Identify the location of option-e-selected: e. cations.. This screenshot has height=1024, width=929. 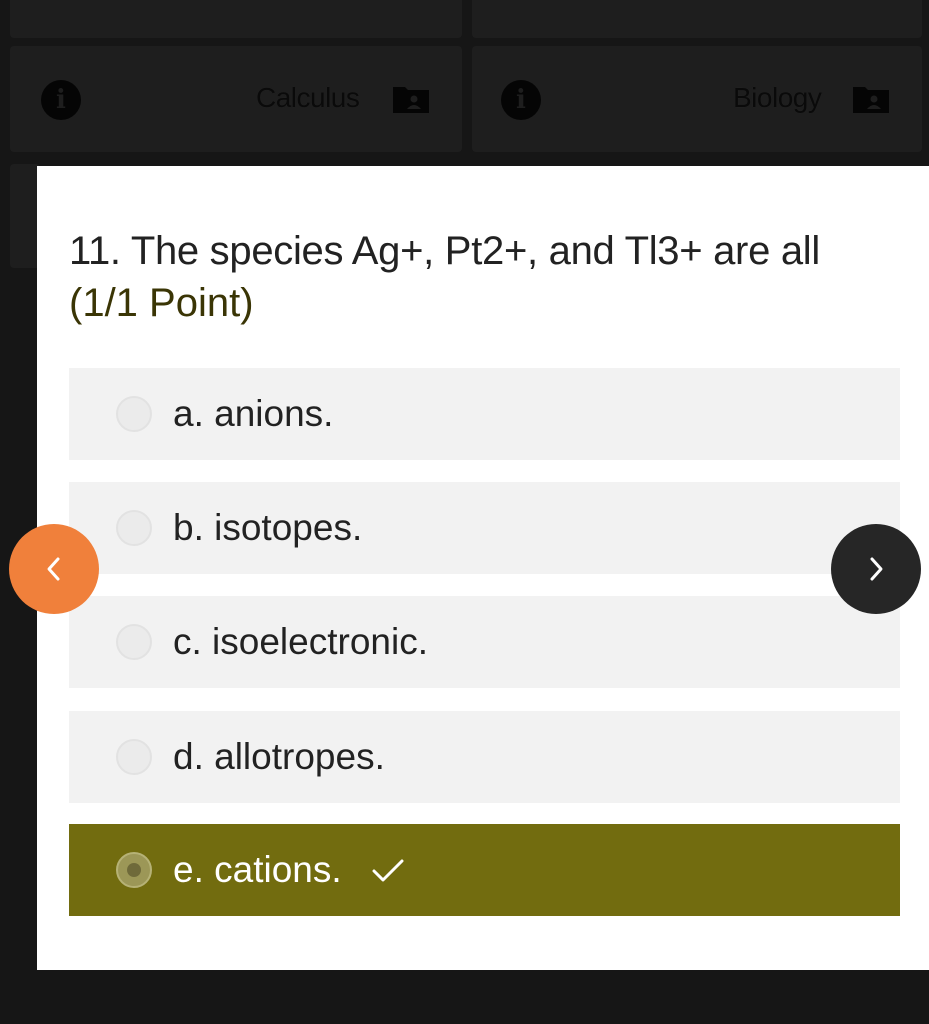
(484, 870).